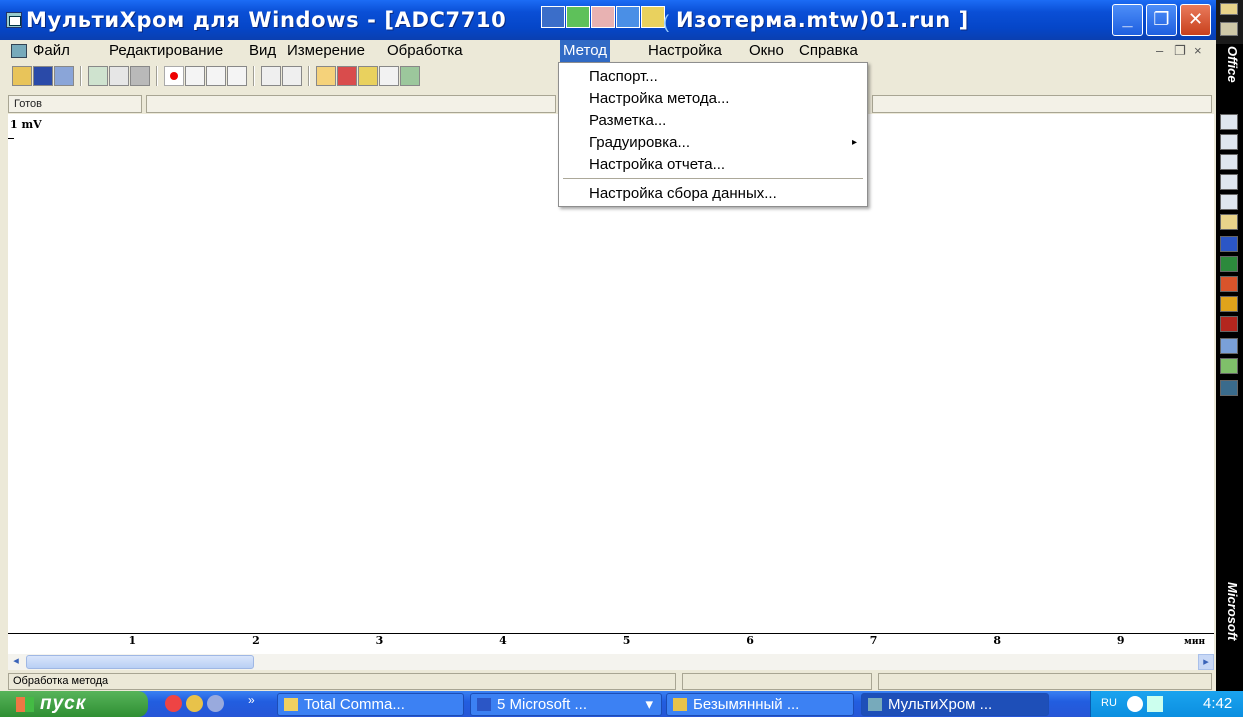 Image resolution: width=1243 pixels, height=717 pixels. What do you see at coordinates (611, 662) in the screenshot?
I see `horizontal-scrollbar: ◂ ▸` at bounding box center [611, 662].